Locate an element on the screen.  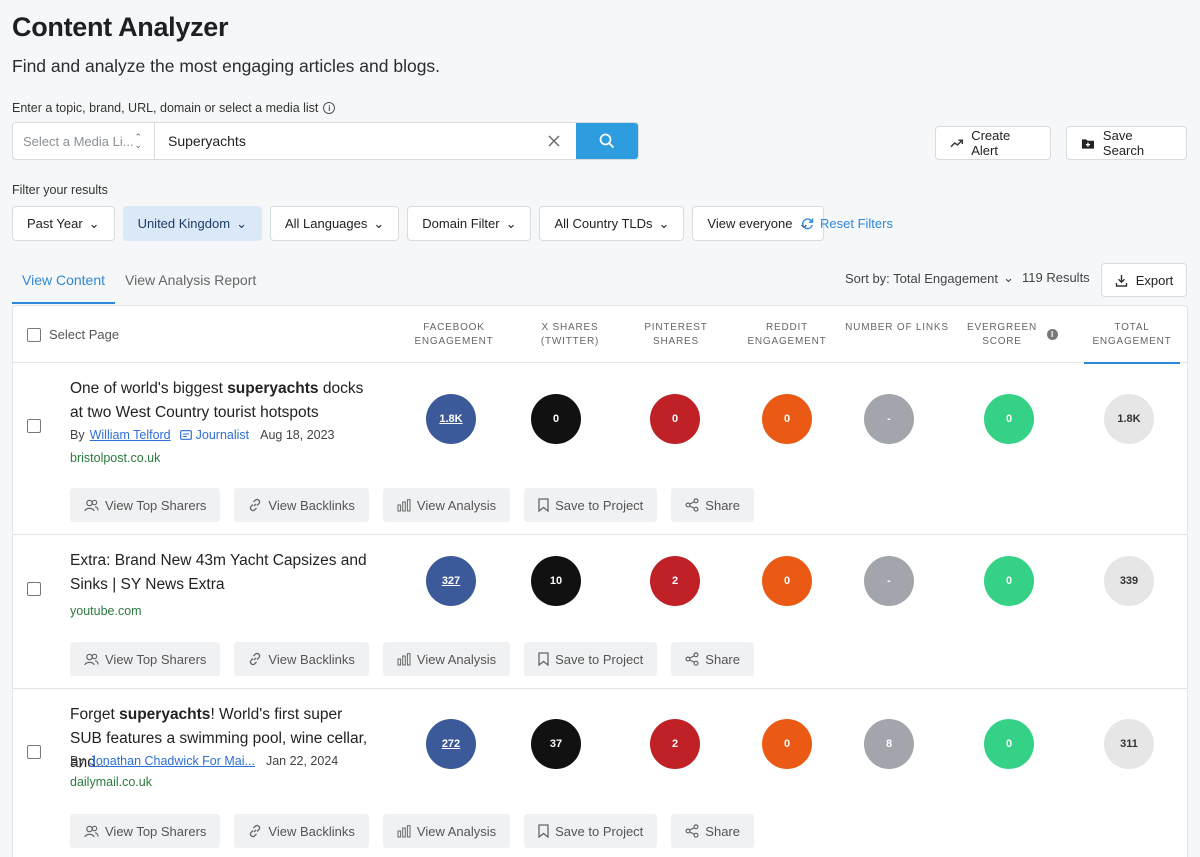
col-pinterest: PINTEREST SHARES is located at coordinates (676, 335).